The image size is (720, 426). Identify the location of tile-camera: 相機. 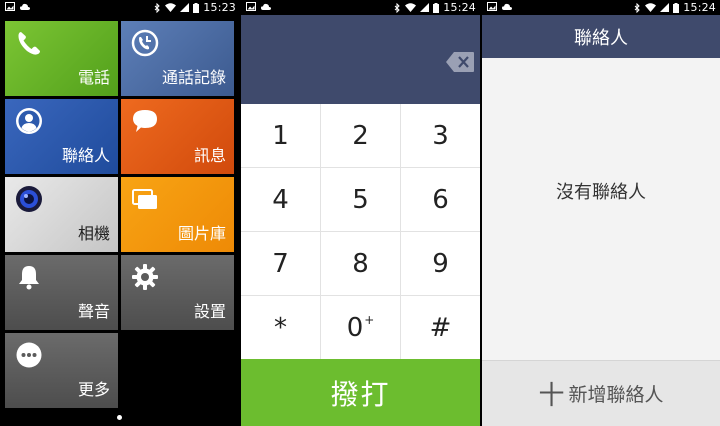
(61, 214).